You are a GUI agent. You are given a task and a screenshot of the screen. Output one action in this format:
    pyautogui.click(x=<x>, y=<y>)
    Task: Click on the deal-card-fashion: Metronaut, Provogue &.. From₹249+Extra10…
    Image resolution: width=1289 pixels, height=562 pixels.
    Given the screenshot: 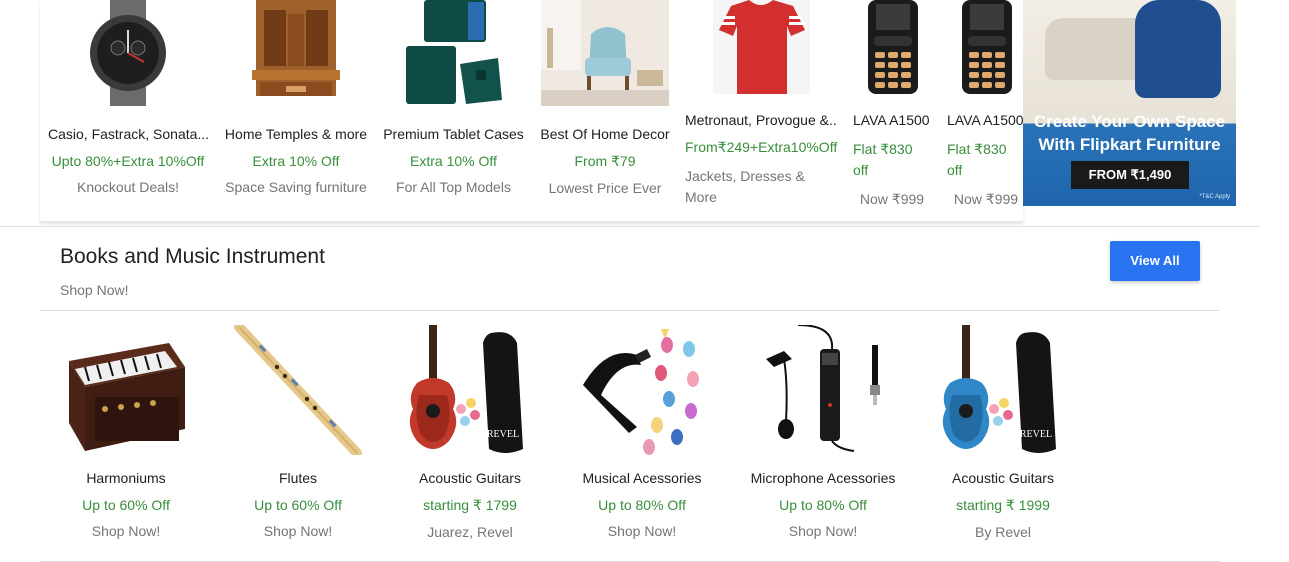 What is the action you would take?
    pyautogui.click(x=760, y=104)
    